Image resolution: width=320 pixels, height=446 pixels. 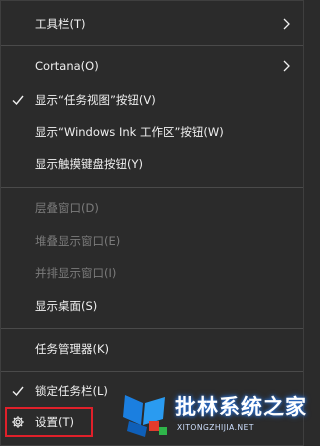 I want to click on menu-item-label: 显示“Windows Ink 工作区”按钮(W), so click(x=129, y=132).